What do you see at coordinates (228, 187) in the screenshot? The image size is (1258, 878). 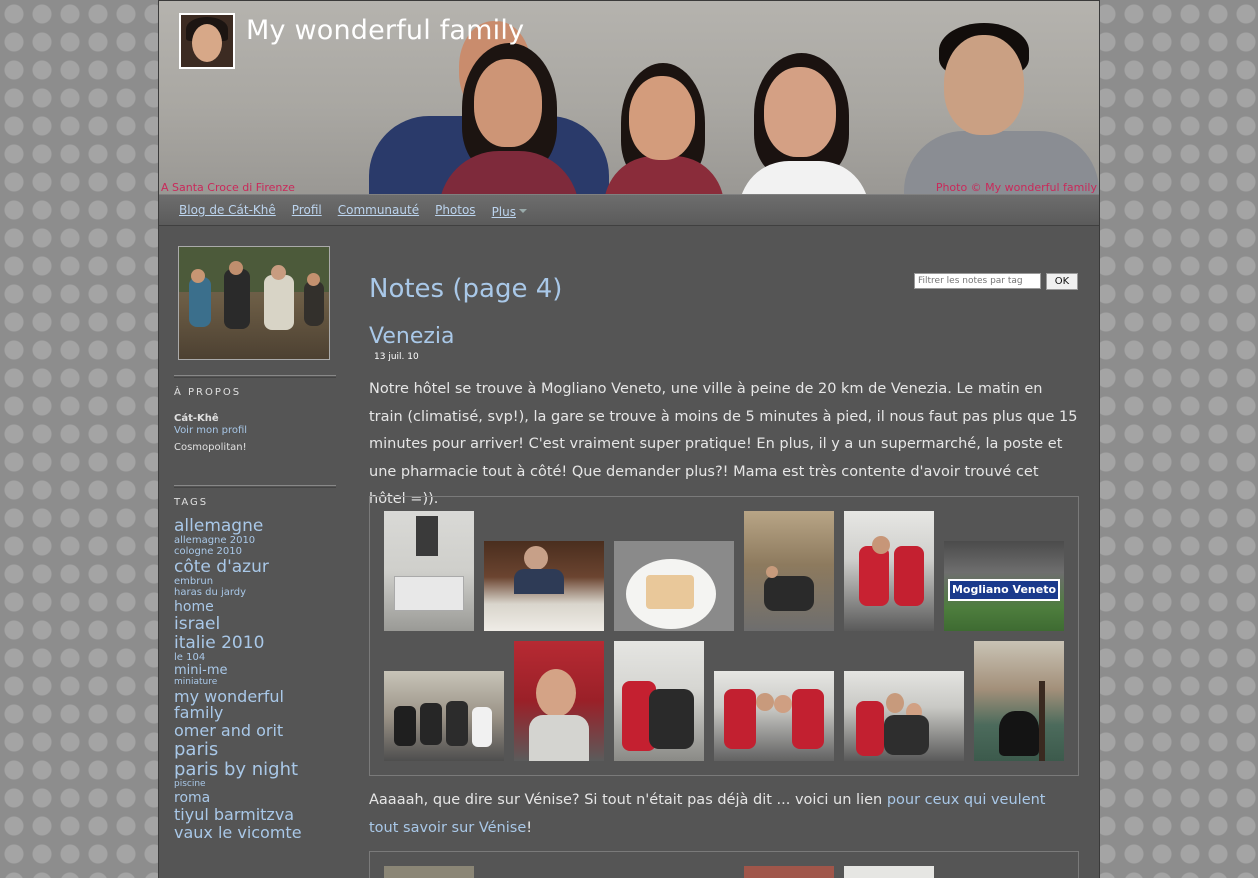 I see `banner-caption-left: A Santa Croce di Firenze` at bounding box center [228, 187].